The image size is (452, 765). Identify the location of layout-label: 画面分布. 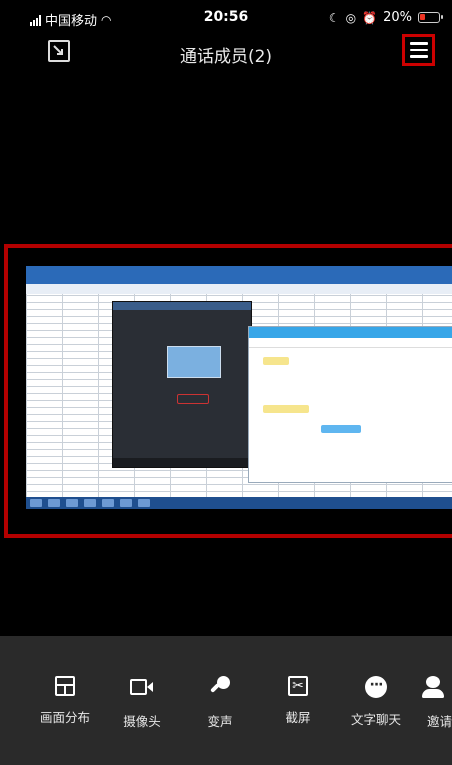
(64, 717).